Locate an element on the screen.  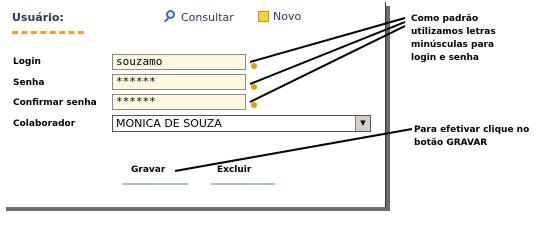
annotation-save-note: Para efetivar clique no botão GRAVAR is located at coordinates (472, 136).